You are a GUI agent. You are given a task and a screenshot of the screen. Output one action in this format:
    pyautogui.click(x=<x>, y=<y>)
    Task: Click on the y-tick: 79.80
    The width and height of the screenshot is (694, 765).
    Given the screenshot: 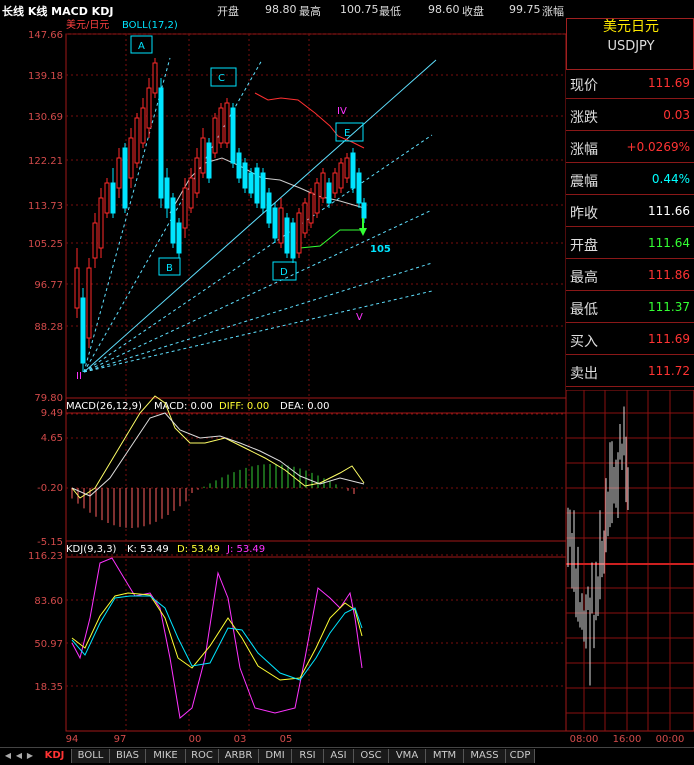 What is the action you would take?
    pyautogui.click(x=48, y=398)
    